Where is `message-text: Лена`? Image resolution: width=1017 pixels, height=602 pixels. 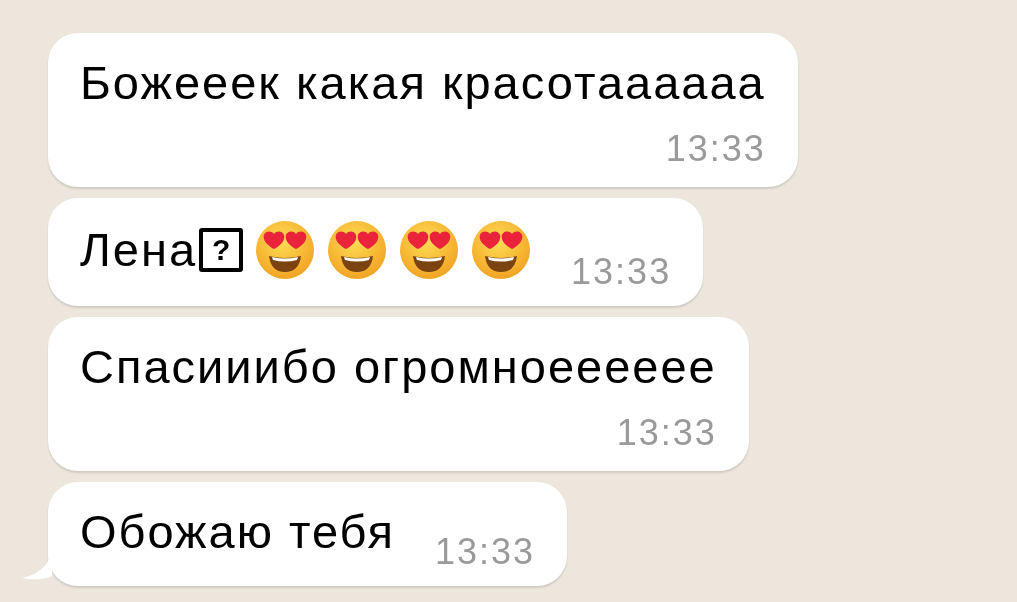
message-text: Лена is located at coordinates (139, 250).